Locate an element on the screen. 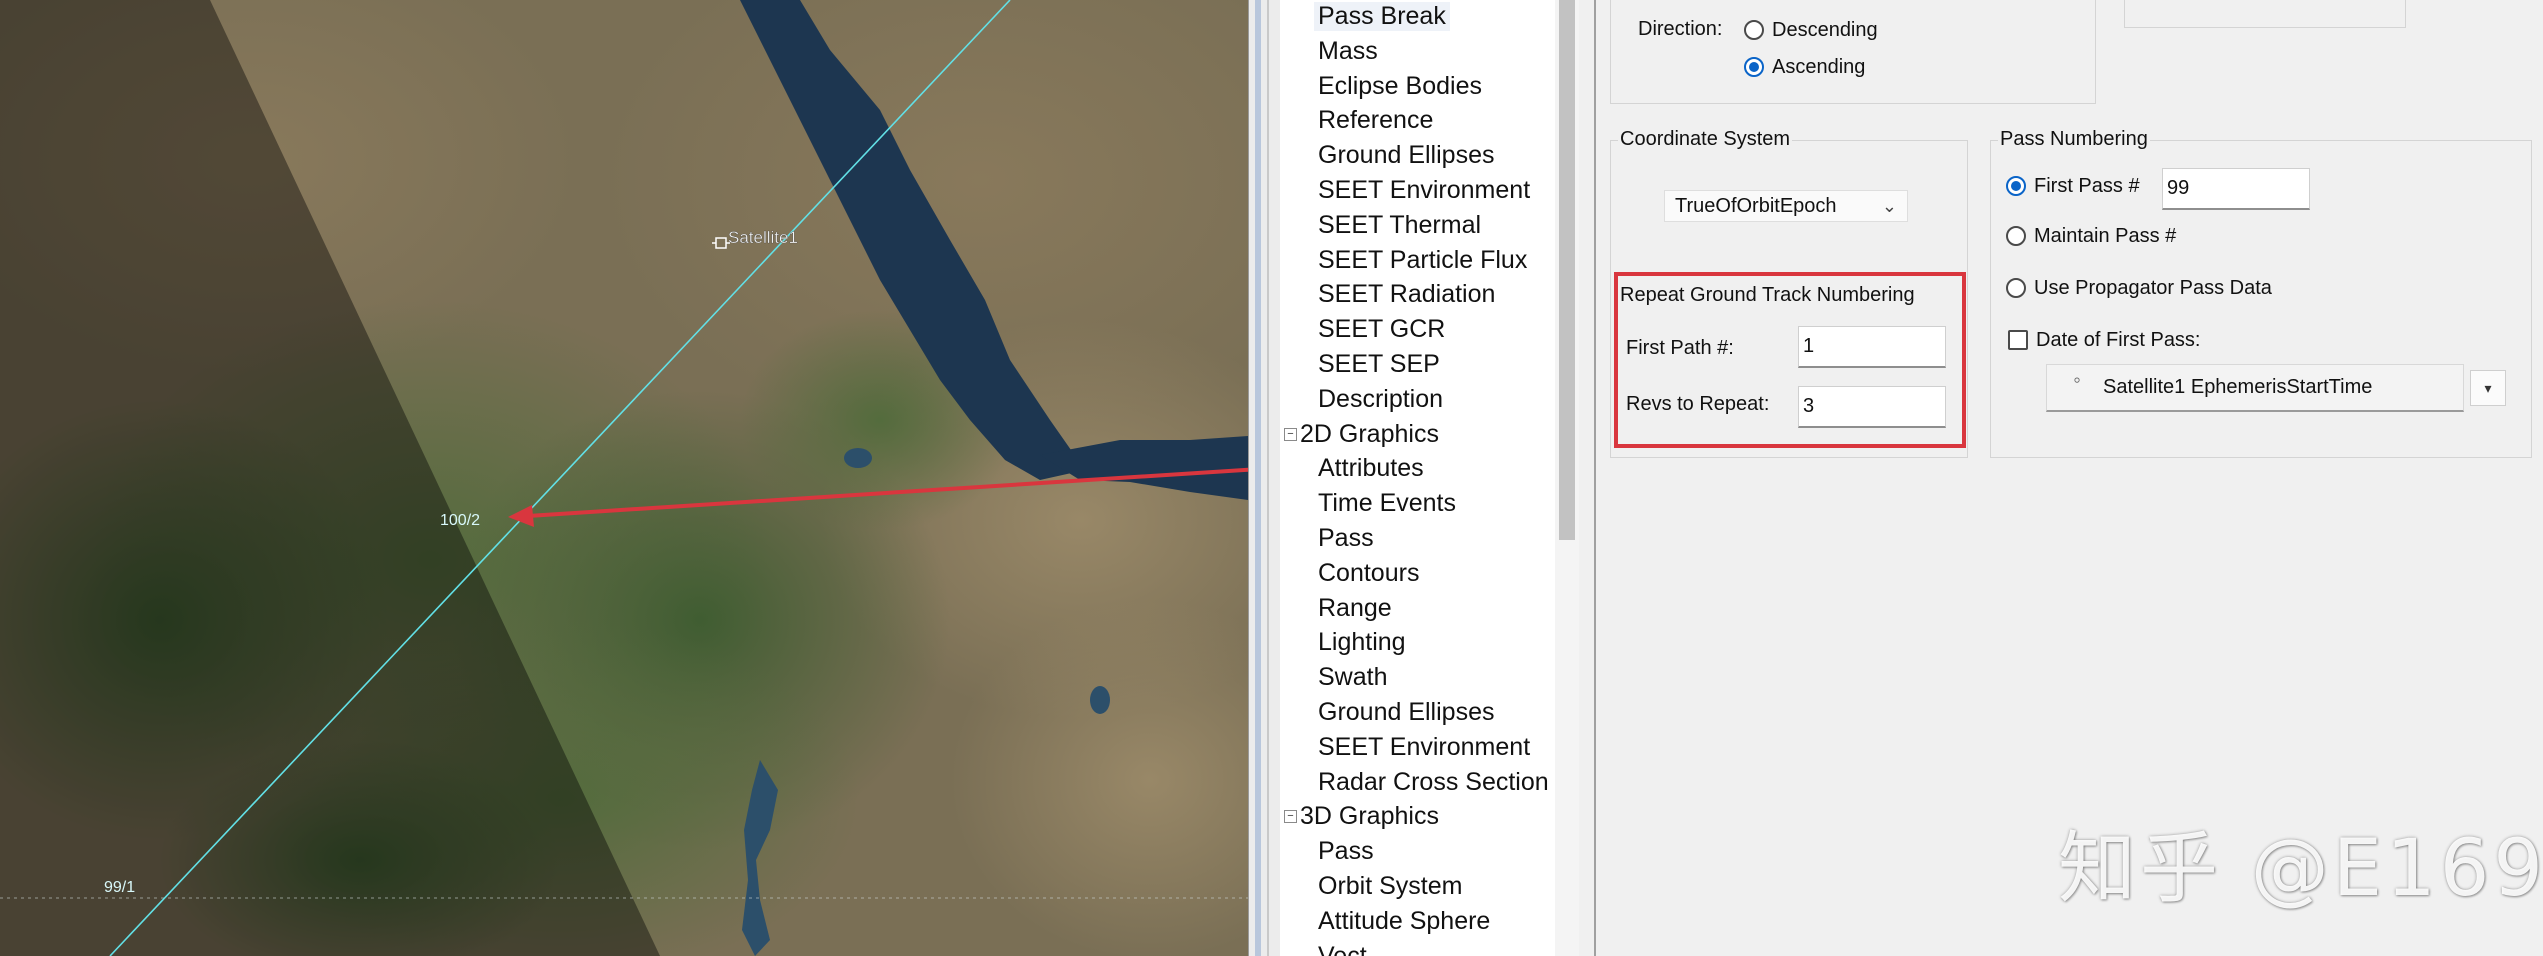 The image size is (2543, 956). coordinate-system-select: TrueOfOrbitEpoch ⌄ is located at coordinates (1786, 206).